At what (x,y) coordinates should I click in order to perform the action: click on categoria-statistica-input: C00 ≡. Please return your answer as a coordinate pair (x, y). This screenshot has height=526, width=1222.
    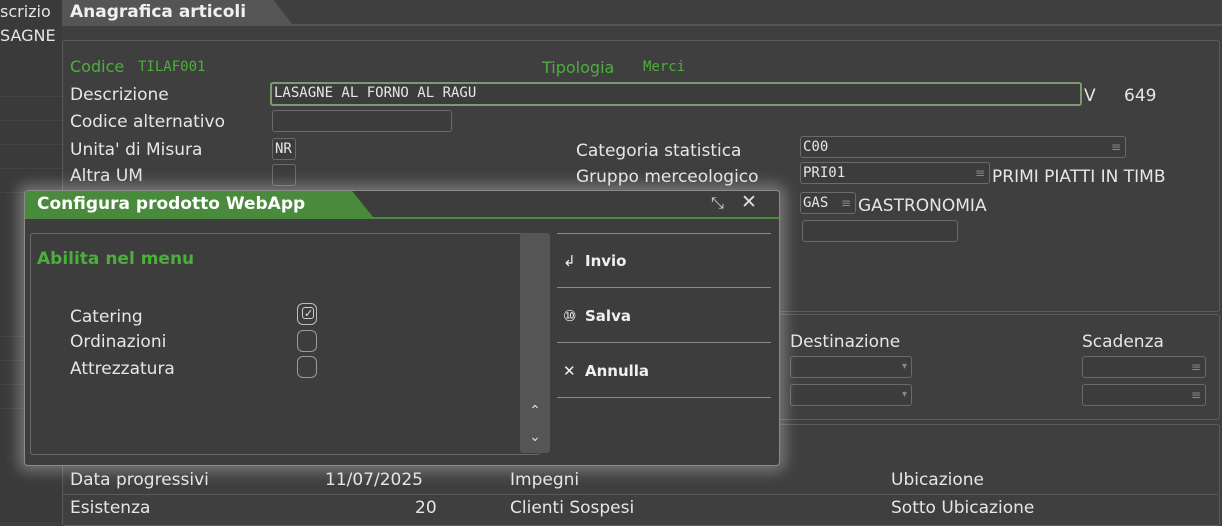
    Looking at the image, I should click on (963, 147).